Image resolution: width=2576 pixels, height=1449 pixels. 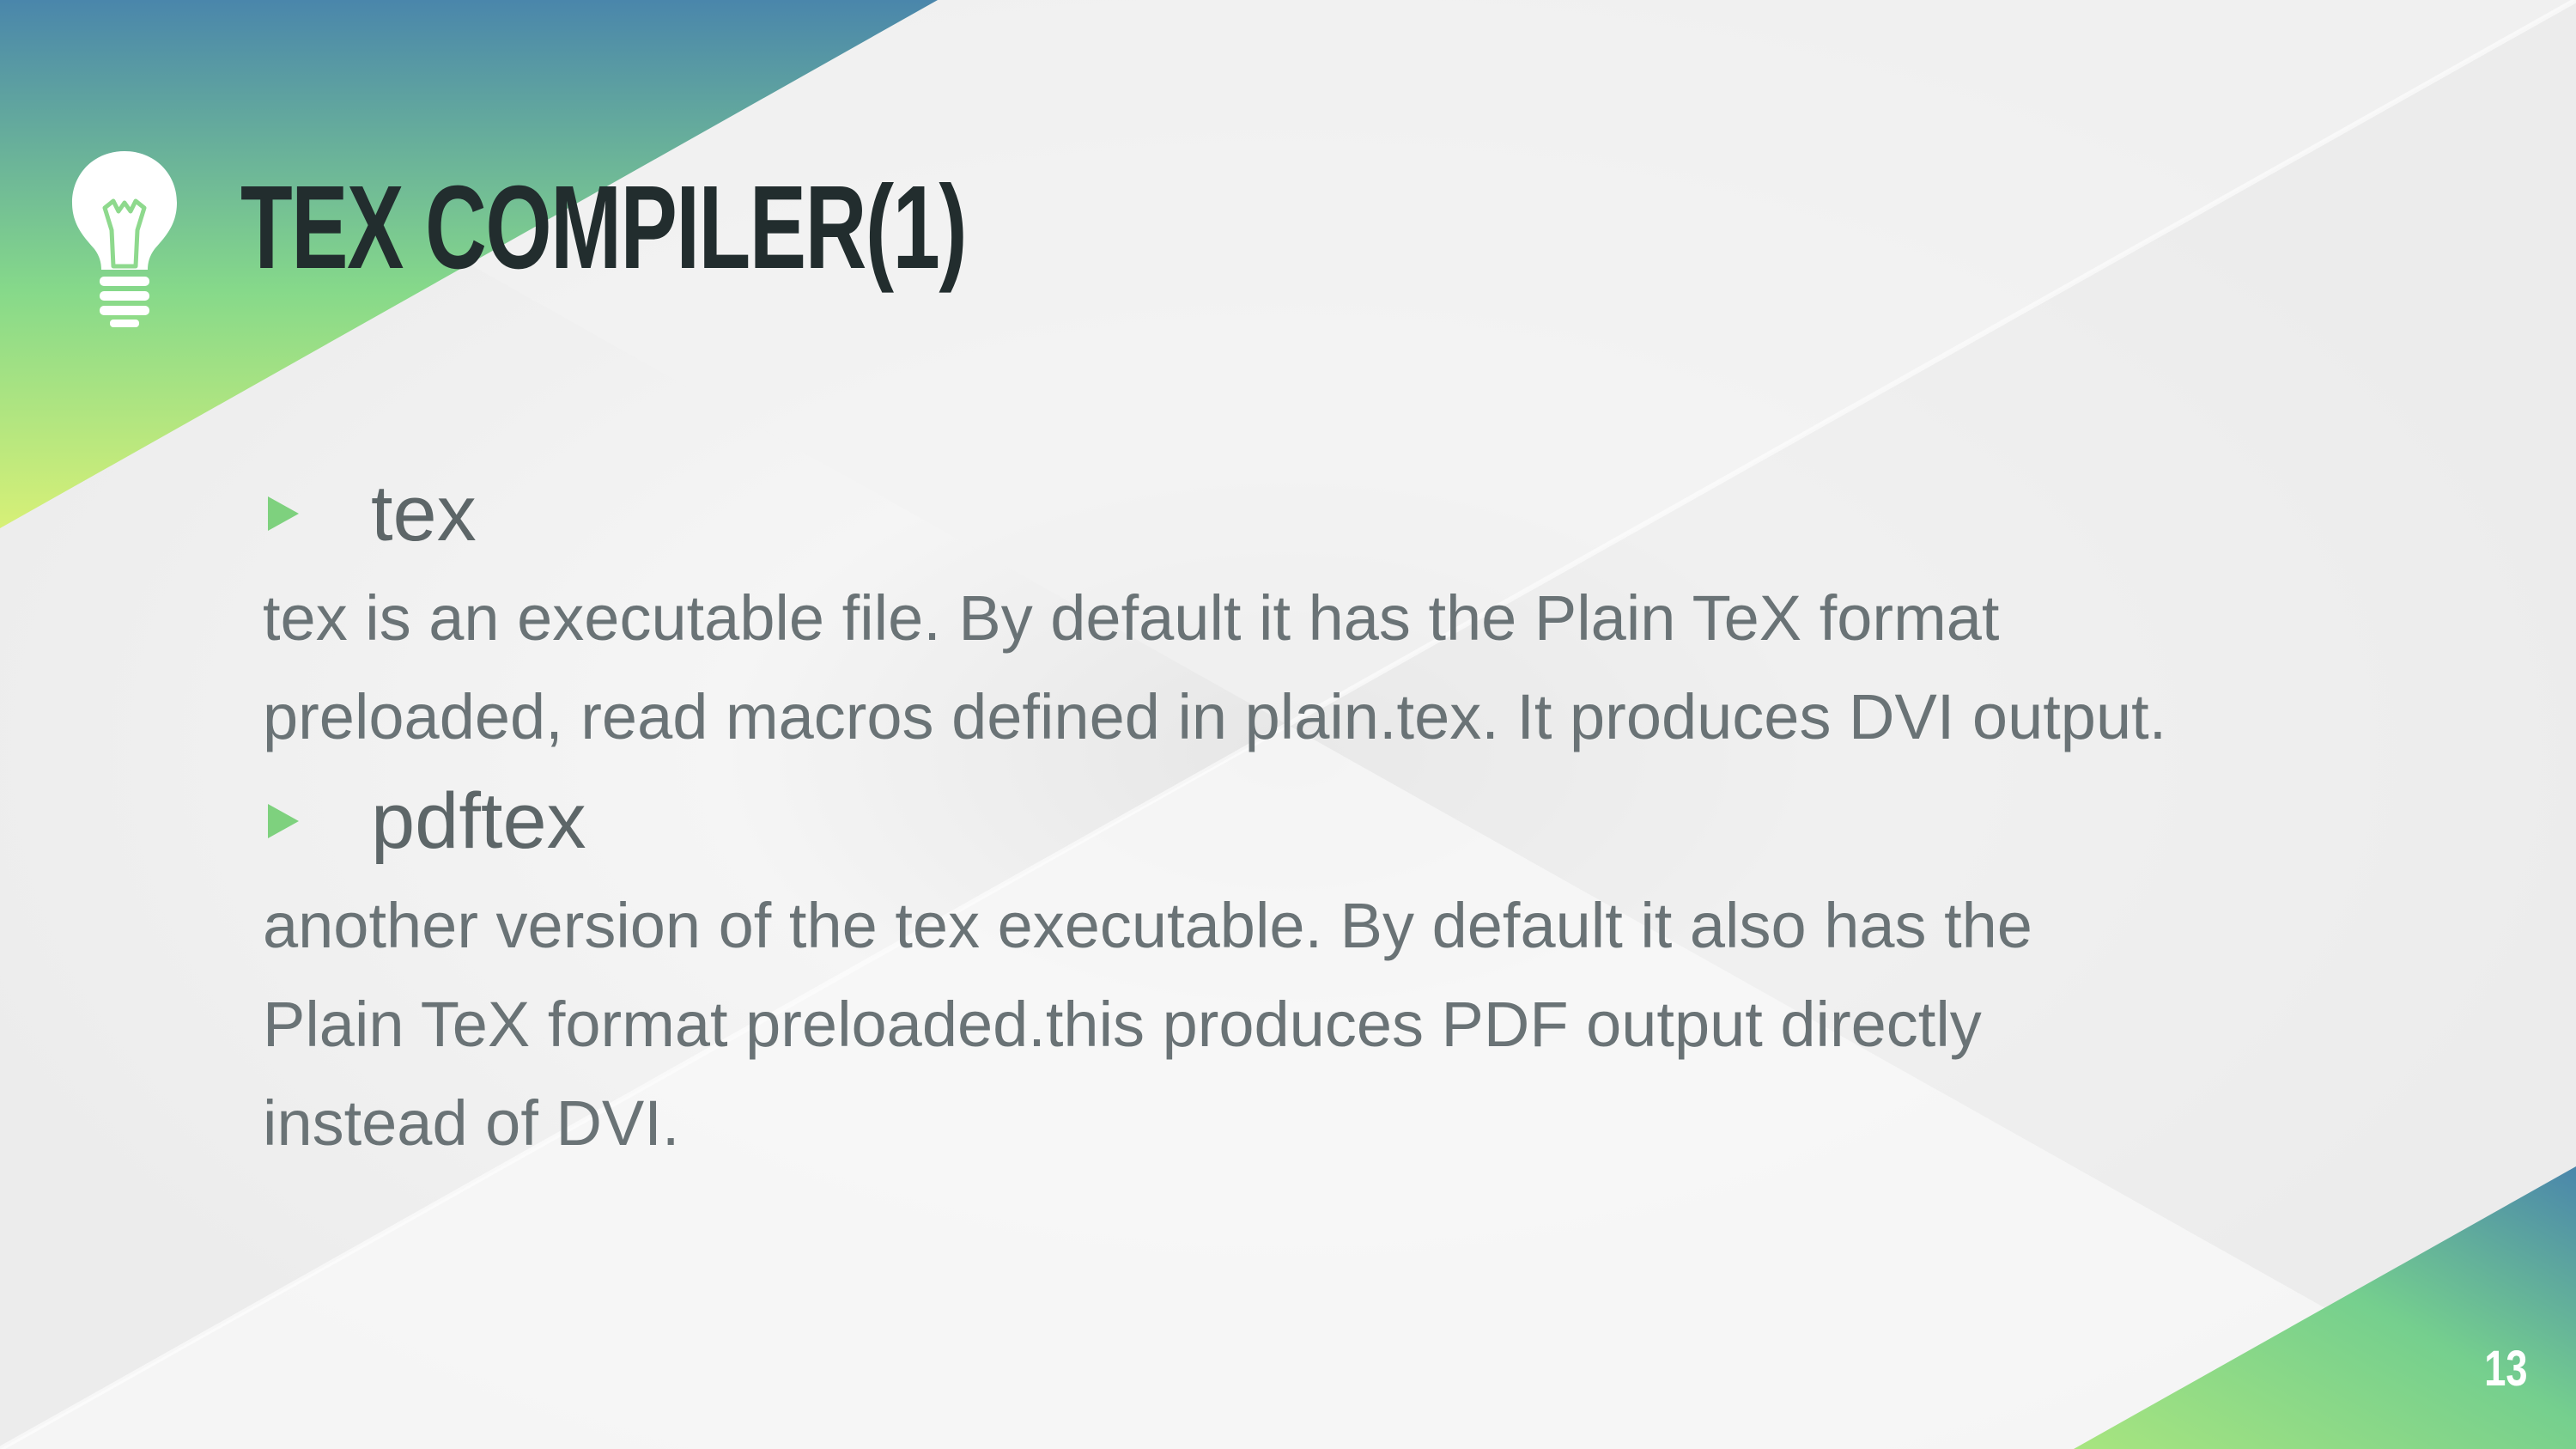 I want to click on bullet-title: tex, so click(x=424, y=513).